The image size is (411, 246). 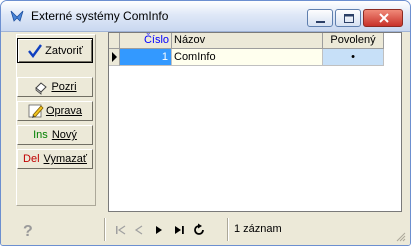 I want to click on status-bar: ? 1 záznam, so click(x=205, y=229).